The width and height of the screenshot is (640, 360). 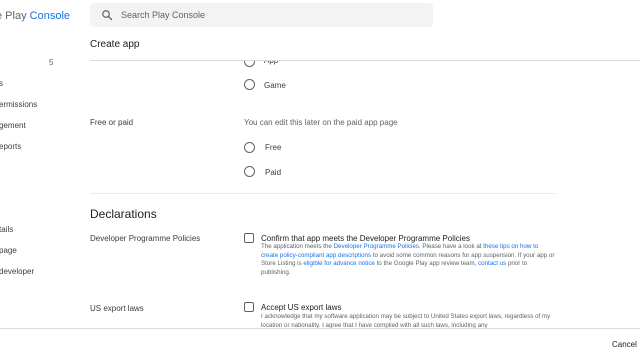 I want to click on cancel-button: Cancel, so click(x=624, y=344).